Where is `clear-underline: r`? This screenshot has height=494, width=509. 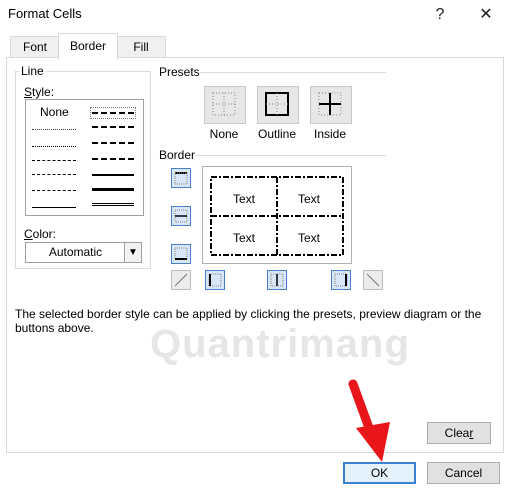 clear-underline: r is located at coordinates (471, 433).